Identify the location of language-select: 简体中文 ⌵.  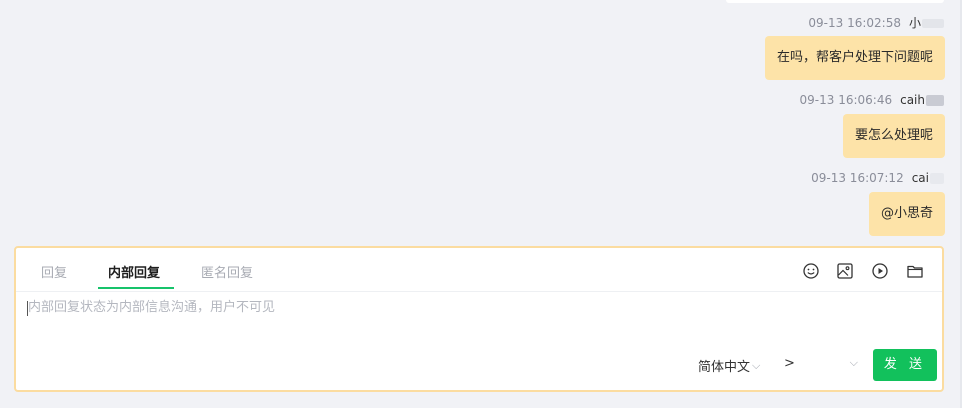
(729, 366).